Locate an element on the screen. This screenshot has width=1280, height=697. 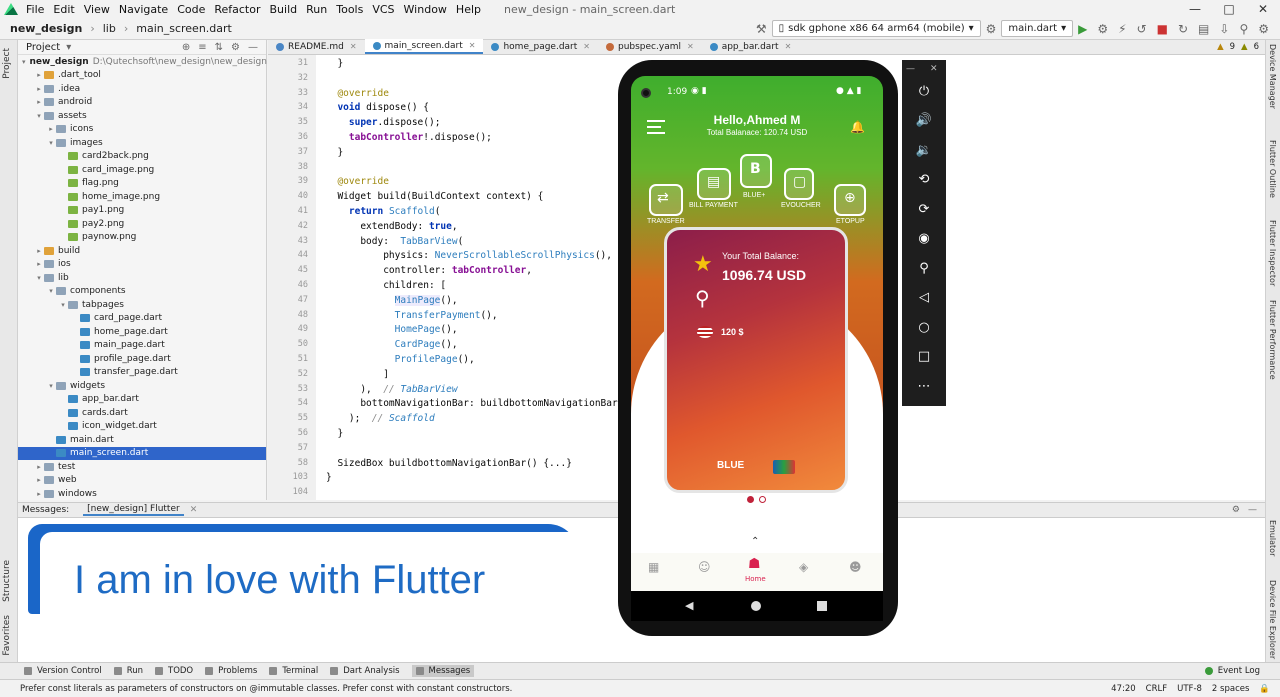
tree-folder: ▸ .idea is located at coordinates (142, 89).